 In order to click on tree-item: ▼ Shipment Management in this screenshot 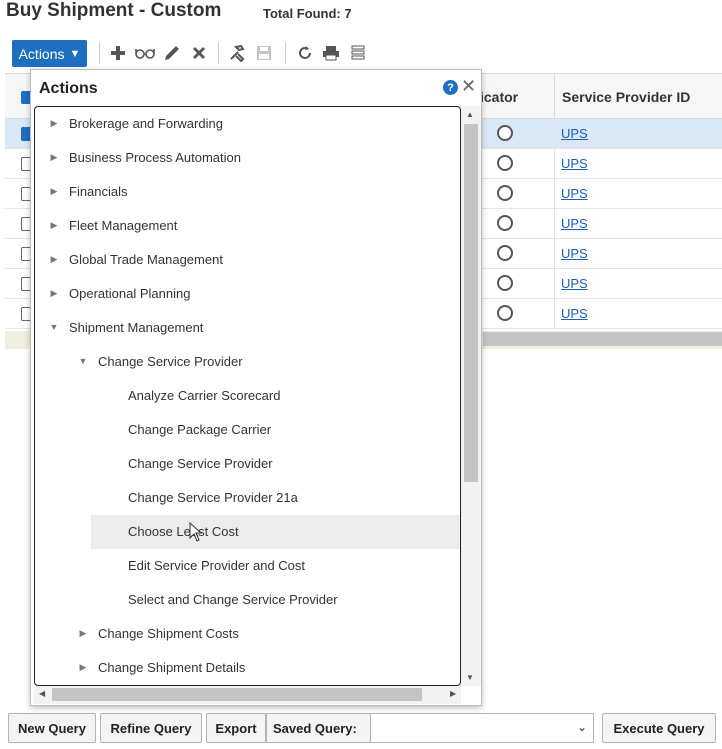, I will do `click(247, 328)`.